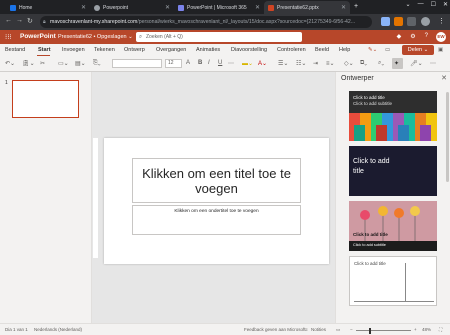 The height and width of the screenshot is (335, 450). I want to click on shapes-icon: ◇⌄, so click(349, 63).